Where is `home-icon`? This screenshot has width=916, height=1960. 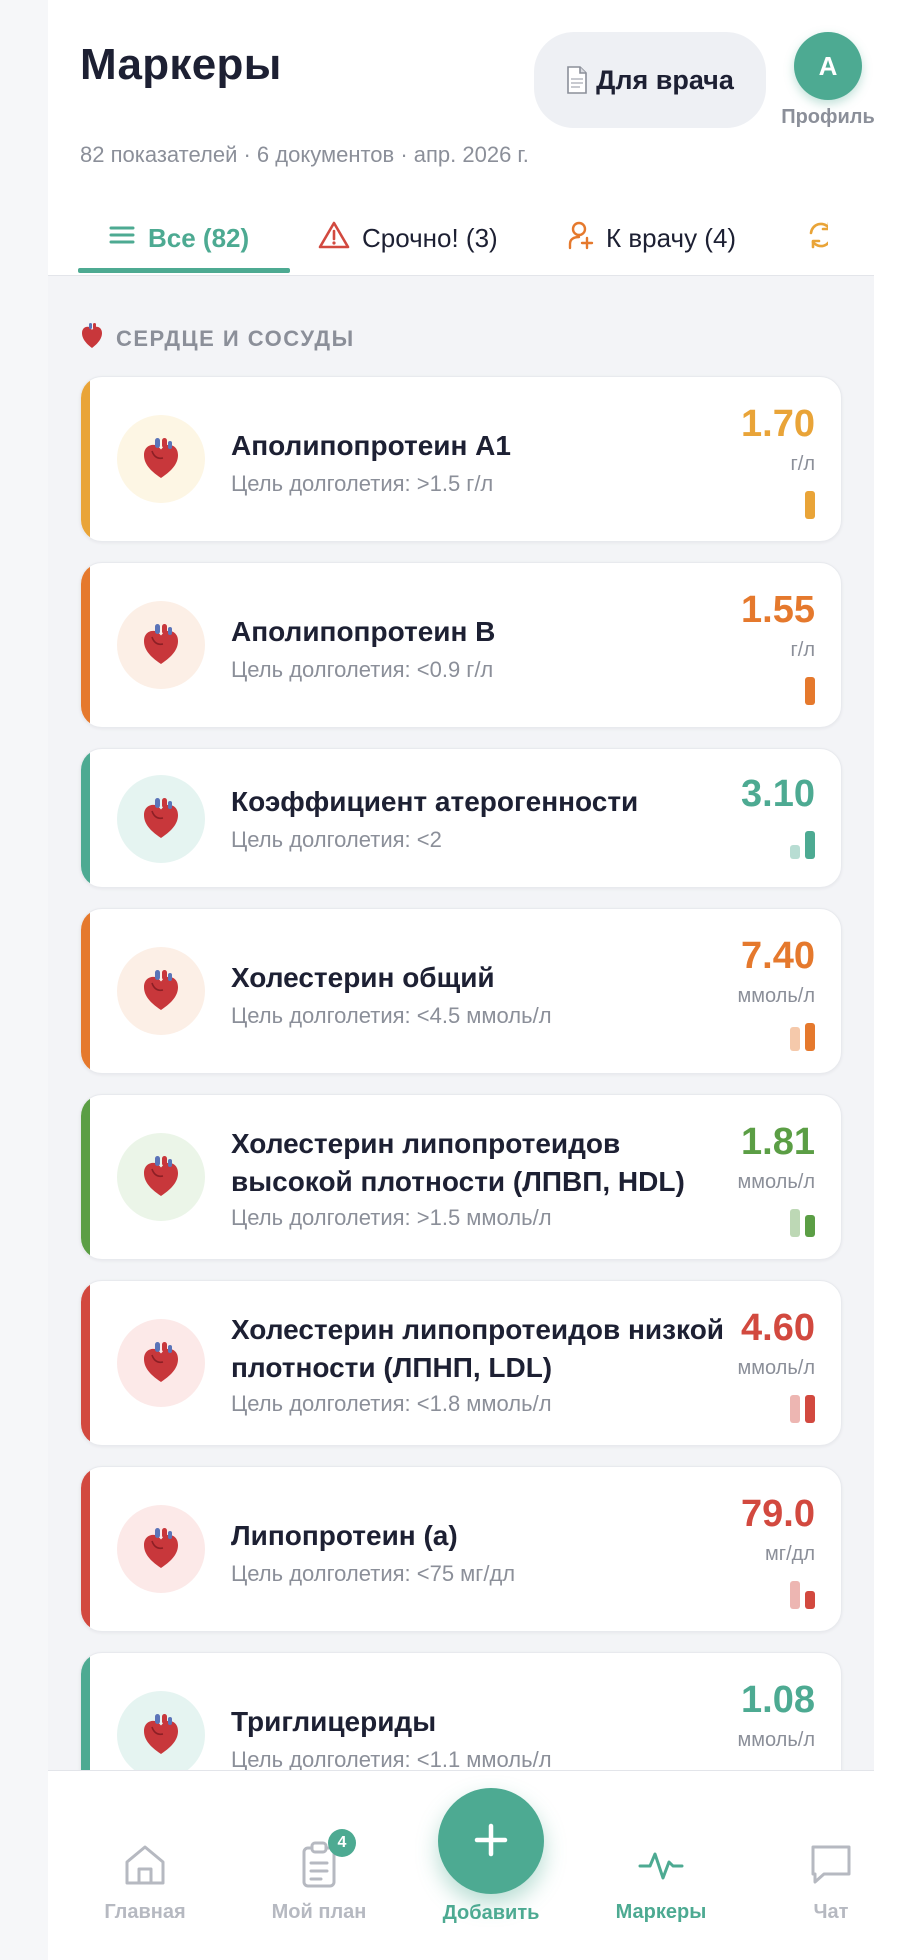 home-icon is located at coordinates (145, 1865).